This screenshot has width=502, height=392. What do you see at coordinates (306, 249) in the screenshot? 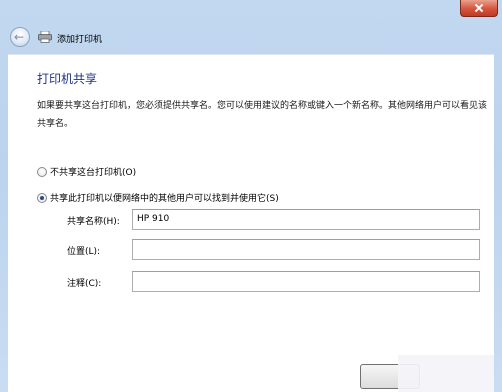
I see `location-input` at bounding box center [306, 249].